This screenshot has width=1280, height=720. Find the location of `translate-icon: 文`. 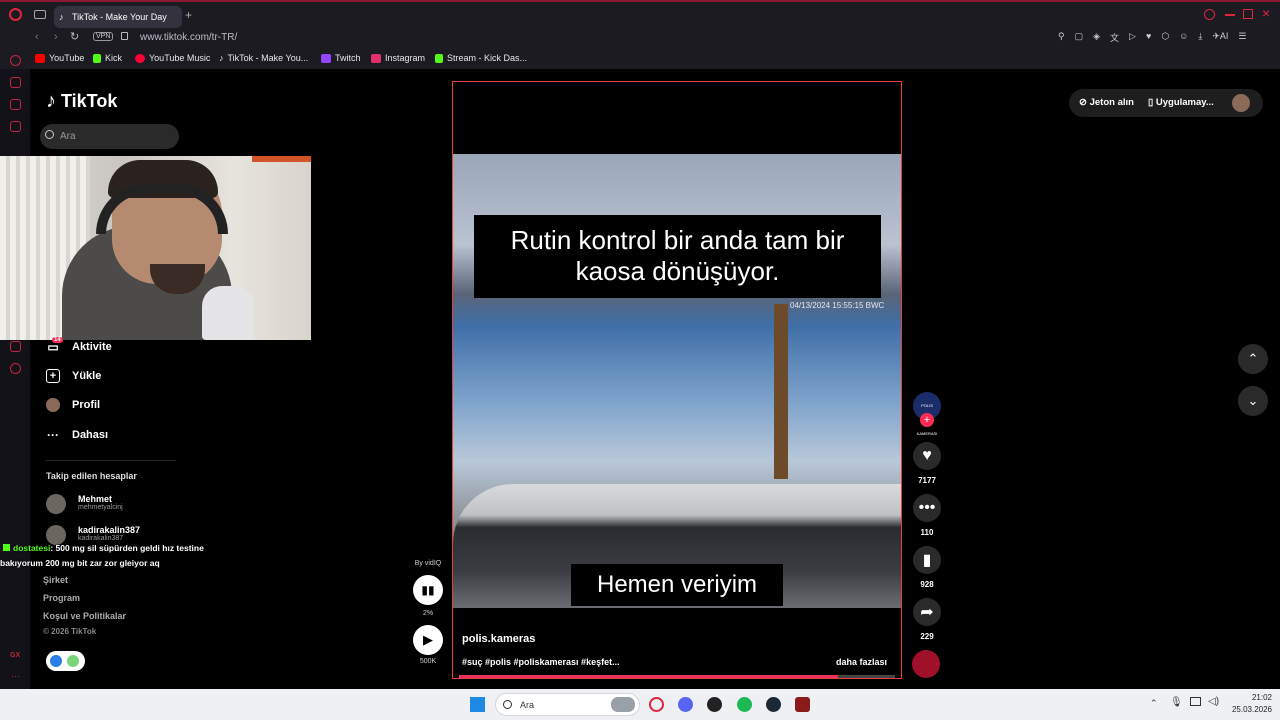

translate-icon: 文 is located at coordinates (1114, 37).